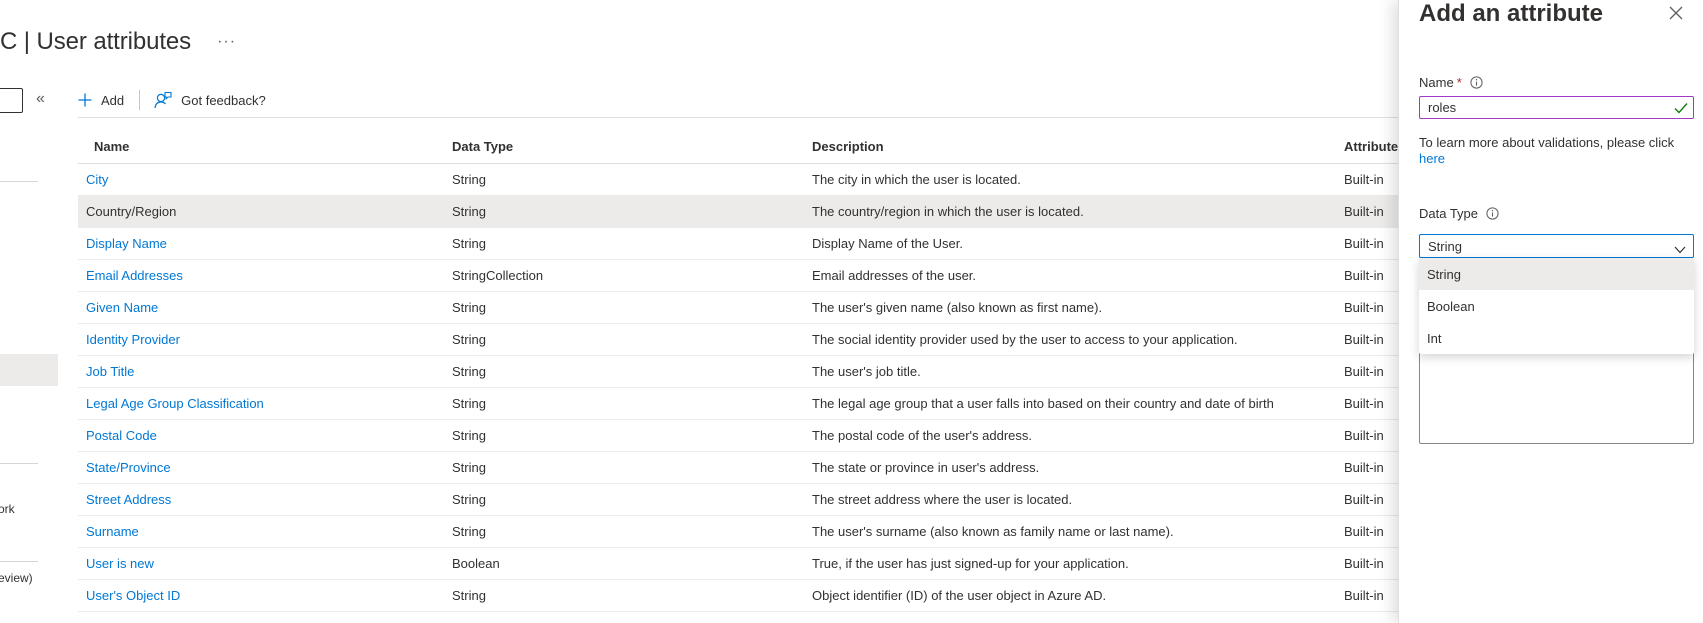 Image resolution: width=1703 pixels, height=623 pixels. What do you see at coordinates (916, 179) in the screenshot?
I see `description-cell: The city in which the user is located.` at bounding box center [916, 179].